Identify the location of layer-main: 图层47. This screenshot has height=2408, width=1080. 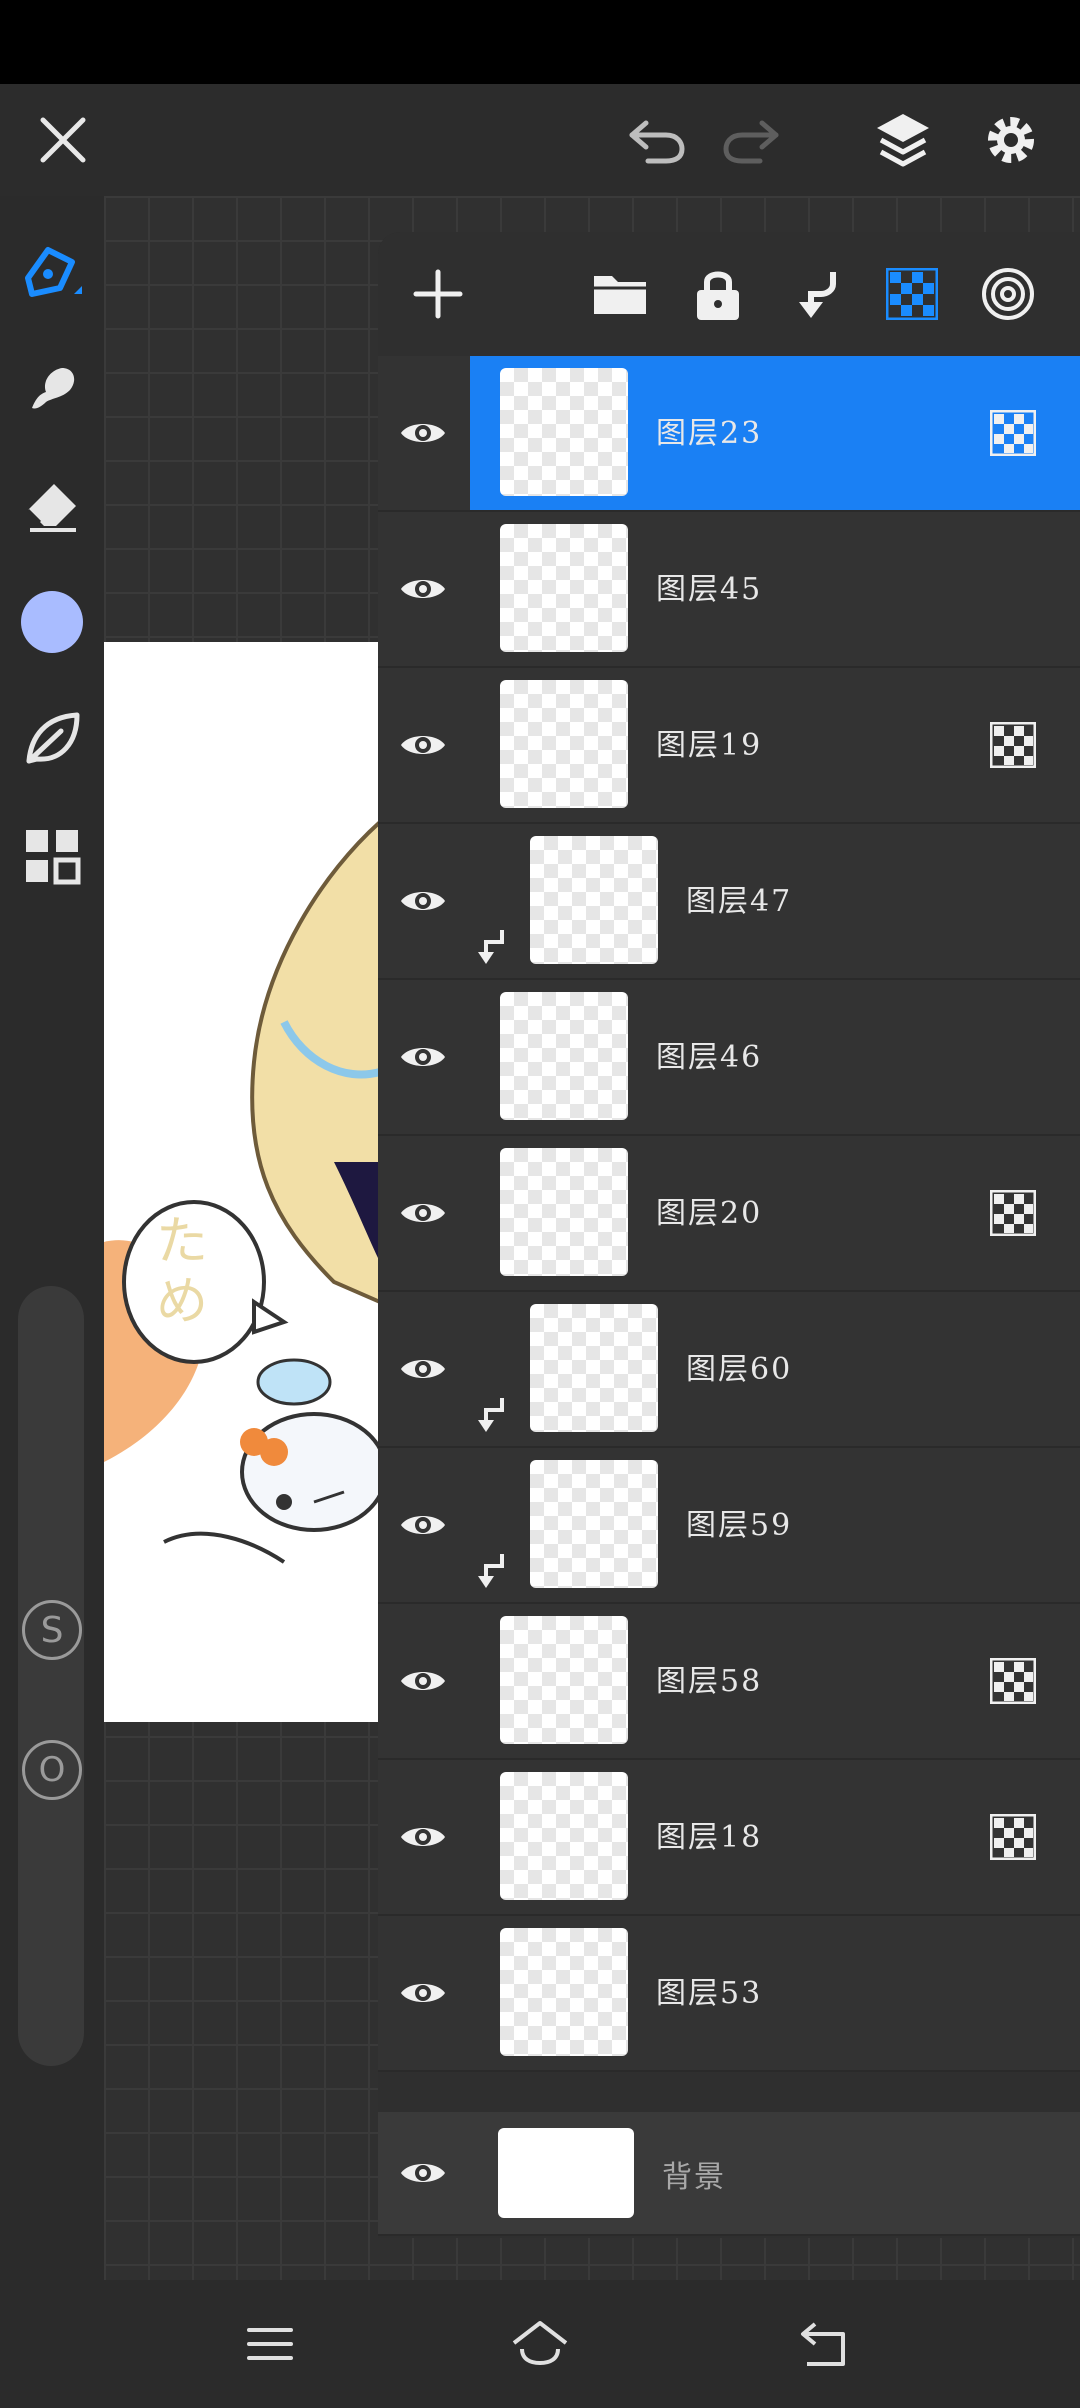
(775, 901).